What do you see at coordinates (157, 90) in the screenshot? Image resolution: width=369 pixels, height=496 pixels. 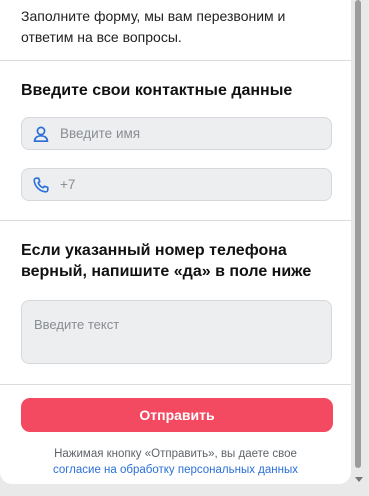 I see `contact-heading: Введите свои контактные данные` at bounding box center [157, 90].